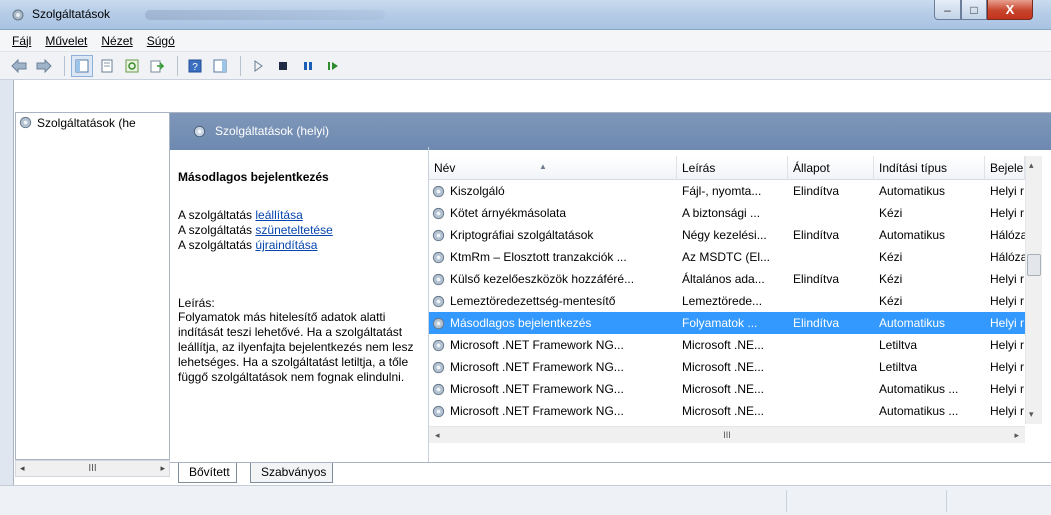  I want to click on tree-pane: Szolgáltatások (he, so click(92, 286).